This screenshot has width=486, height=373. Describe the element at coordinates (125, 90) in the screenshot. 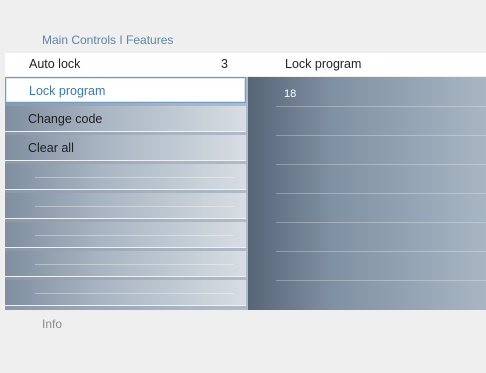

I see `menu-item-lock-program: Lock program` at that location.